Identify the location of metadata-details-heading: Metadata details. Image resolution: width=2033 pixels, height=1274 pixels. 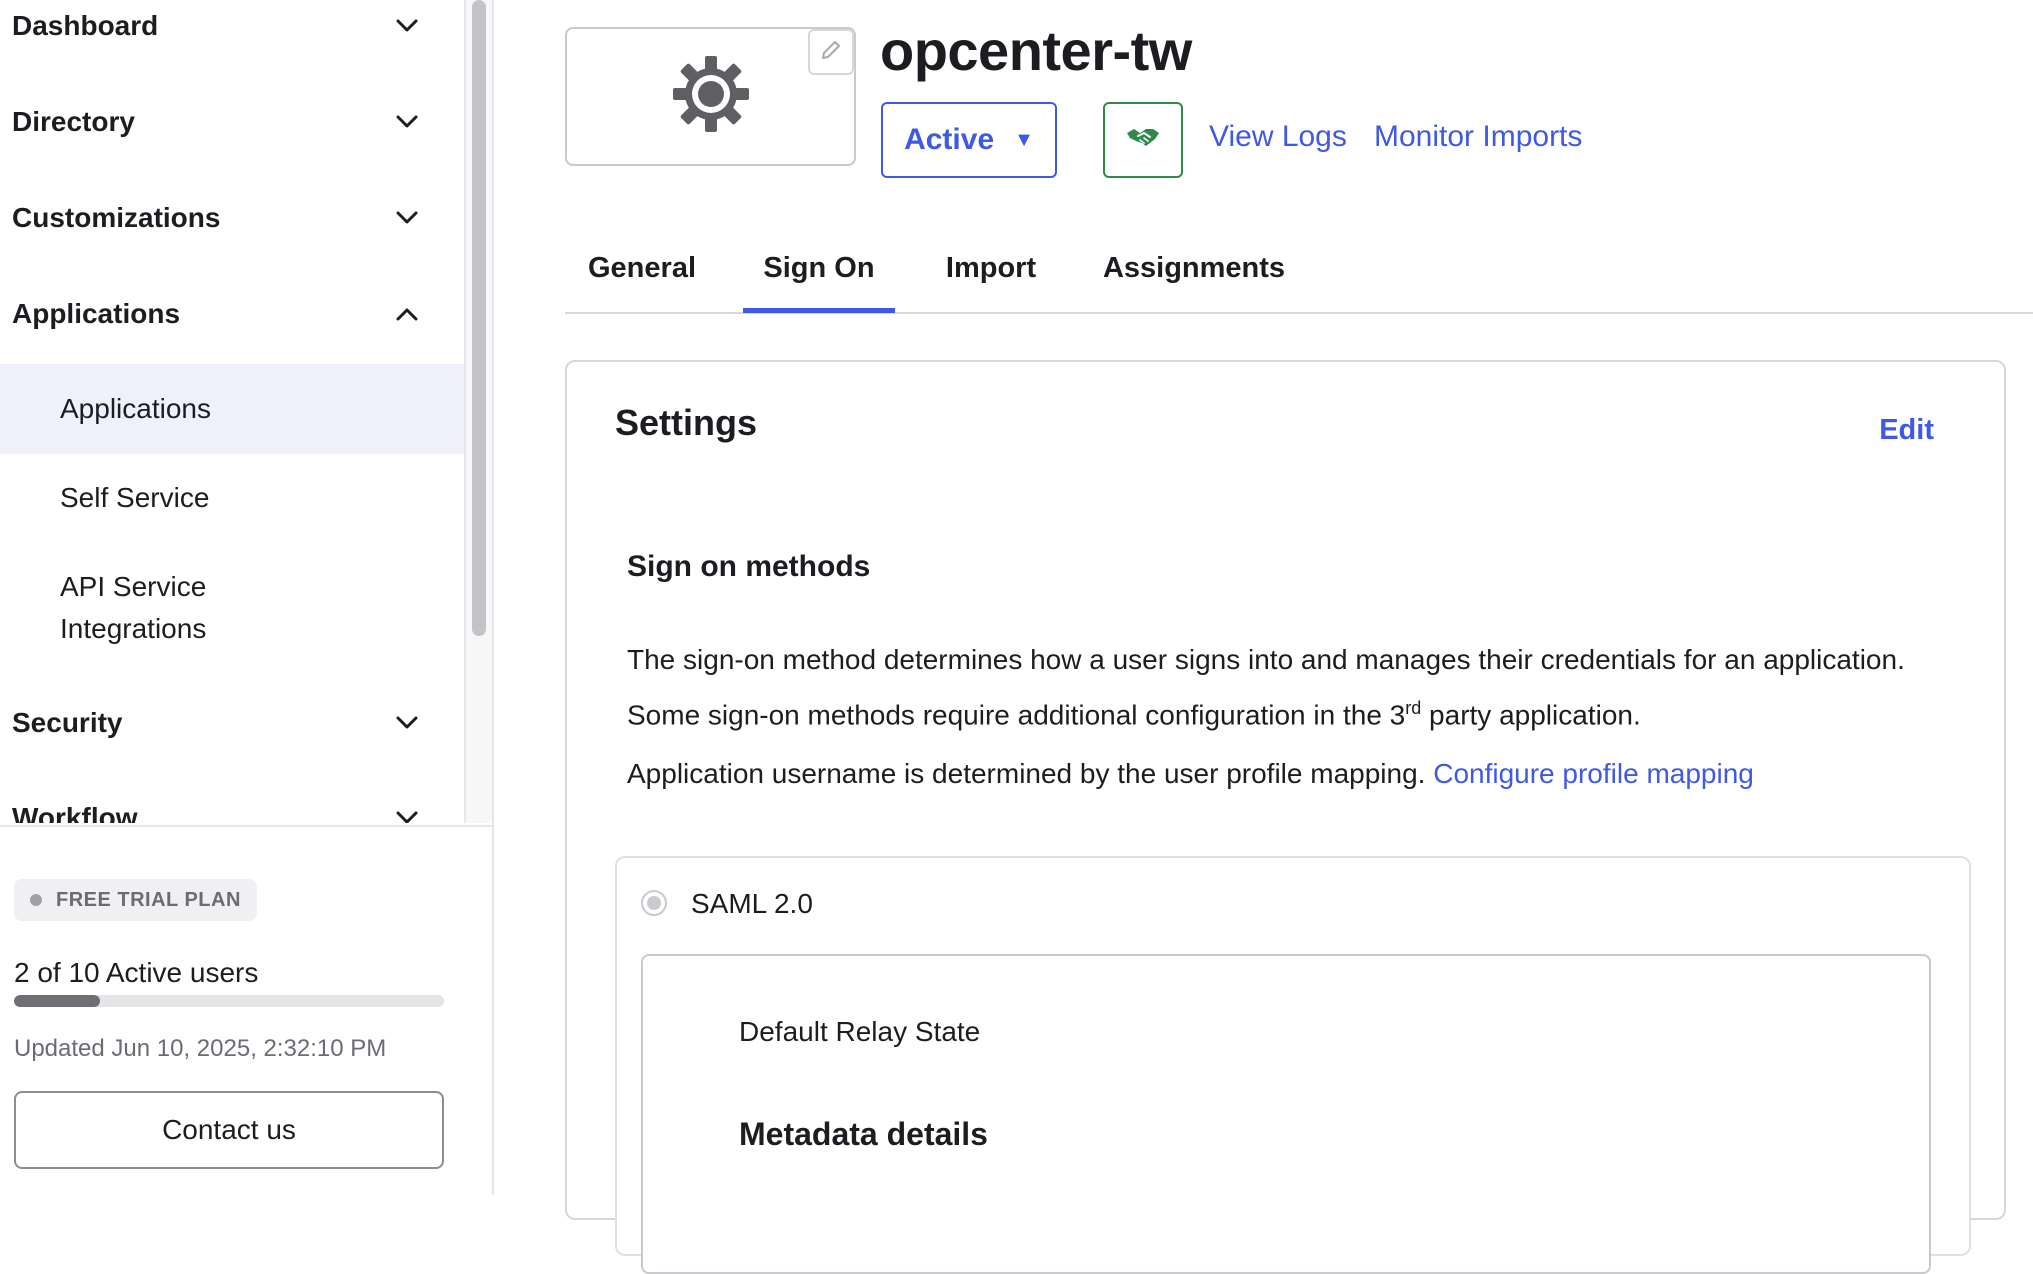
(863, 1134).